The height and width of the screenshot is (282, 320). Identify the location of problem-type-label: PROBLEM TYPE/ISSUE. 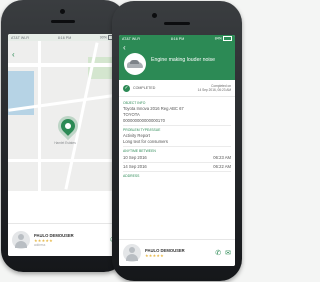
(142, 130).